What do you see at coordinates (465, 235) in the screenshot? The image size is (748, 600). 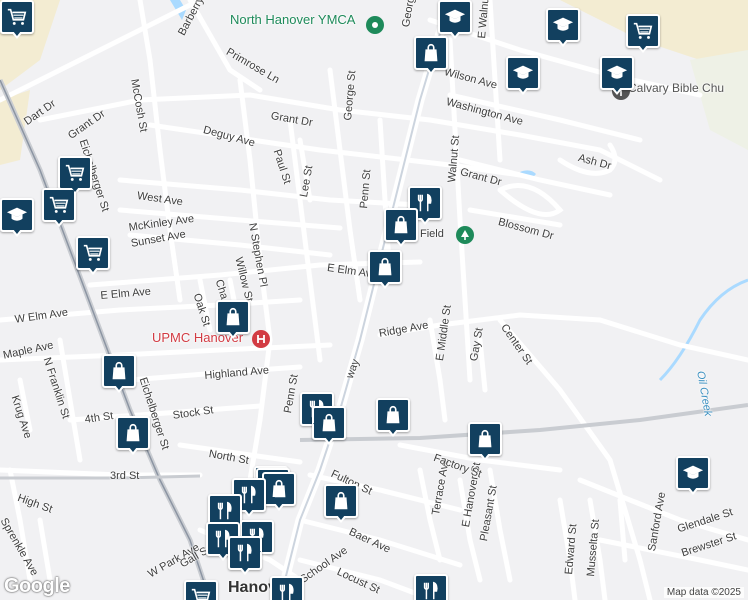 I see `tree-icon` at bounding box center [465, 235].